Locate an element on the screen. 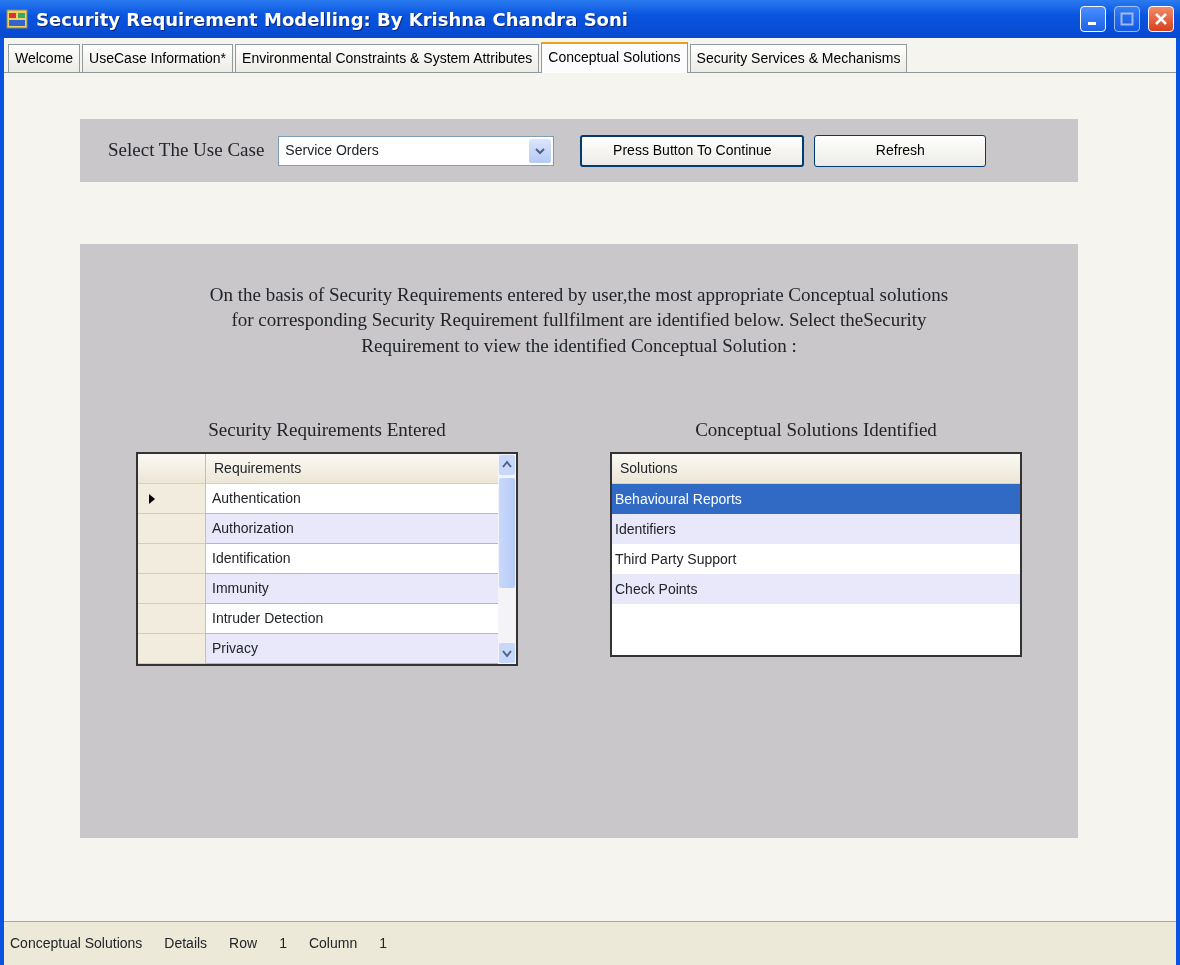 Image resolution: width=1180 pixels, height=965 pixels. refresh-button: Refresh is located at coordinates (900, 150).